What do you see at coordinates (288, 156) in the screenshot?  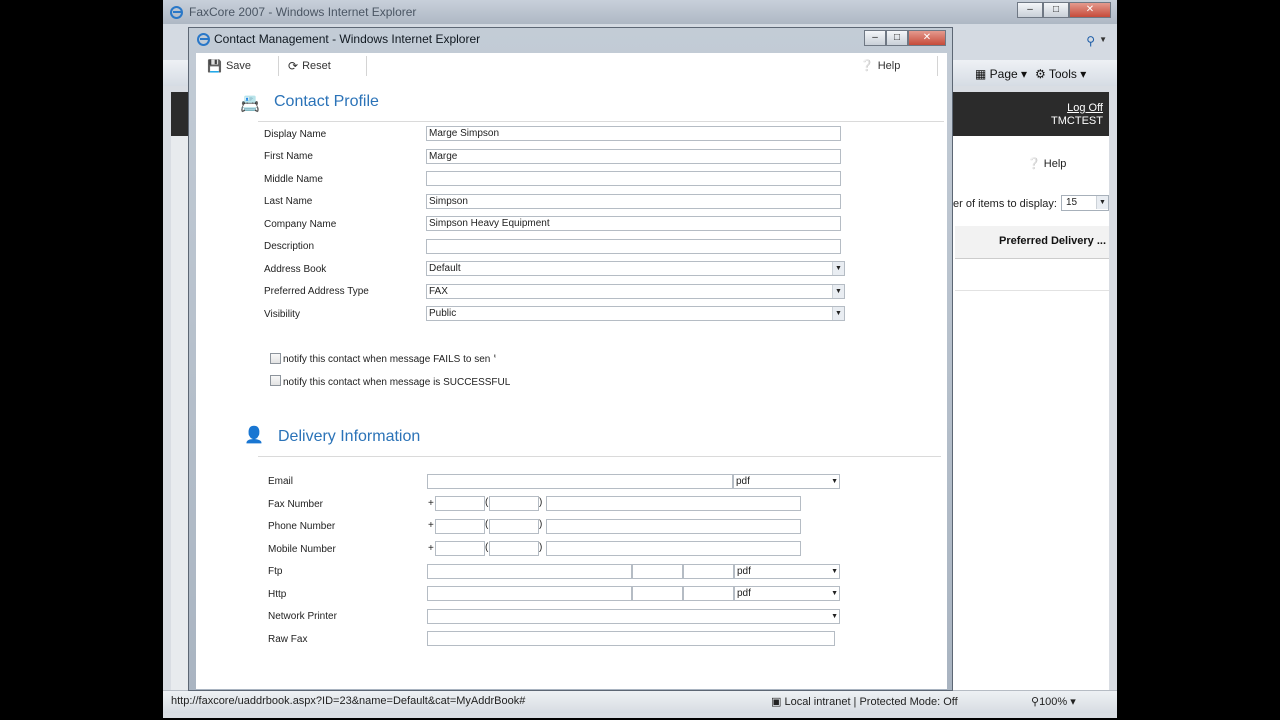 I see `first-name-label: First Name` at bounding box center [288, 156].